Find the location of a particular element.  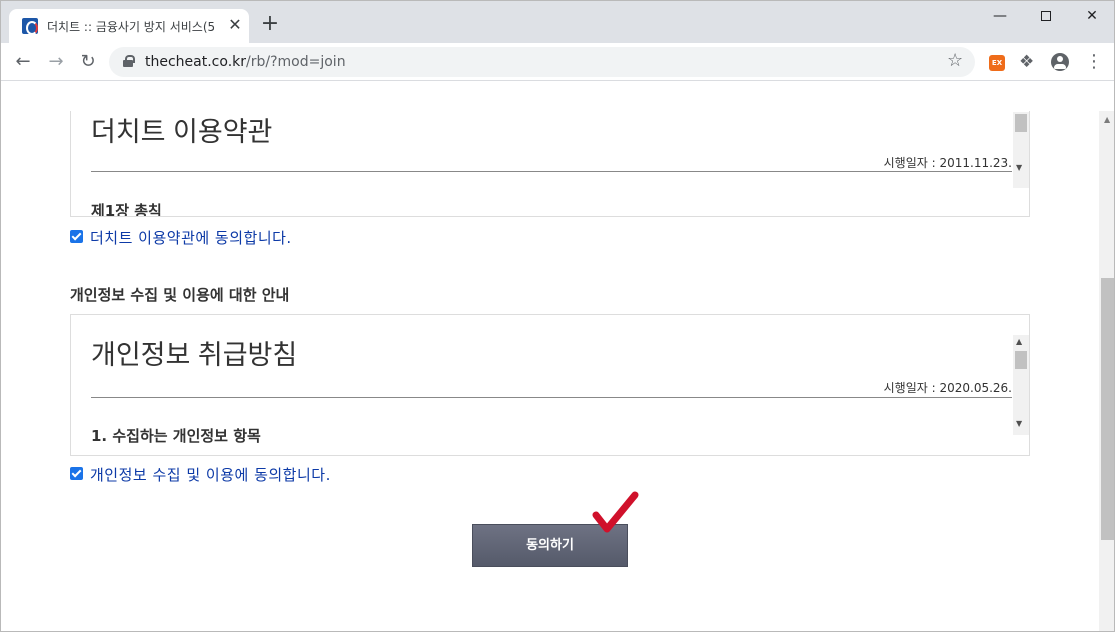

forward-icon: → is located at coordinates (56, 62).